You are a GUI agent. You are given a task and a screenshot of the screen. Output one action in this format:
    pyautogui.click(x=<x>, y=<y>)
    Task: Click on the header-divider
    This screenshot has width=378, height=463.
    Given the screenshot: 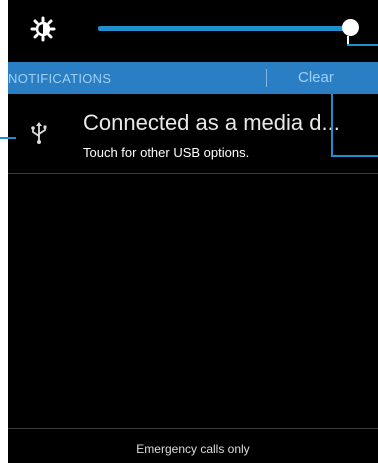 What is the action you would take?
    pyautogui.click(x=266, y=78)
    